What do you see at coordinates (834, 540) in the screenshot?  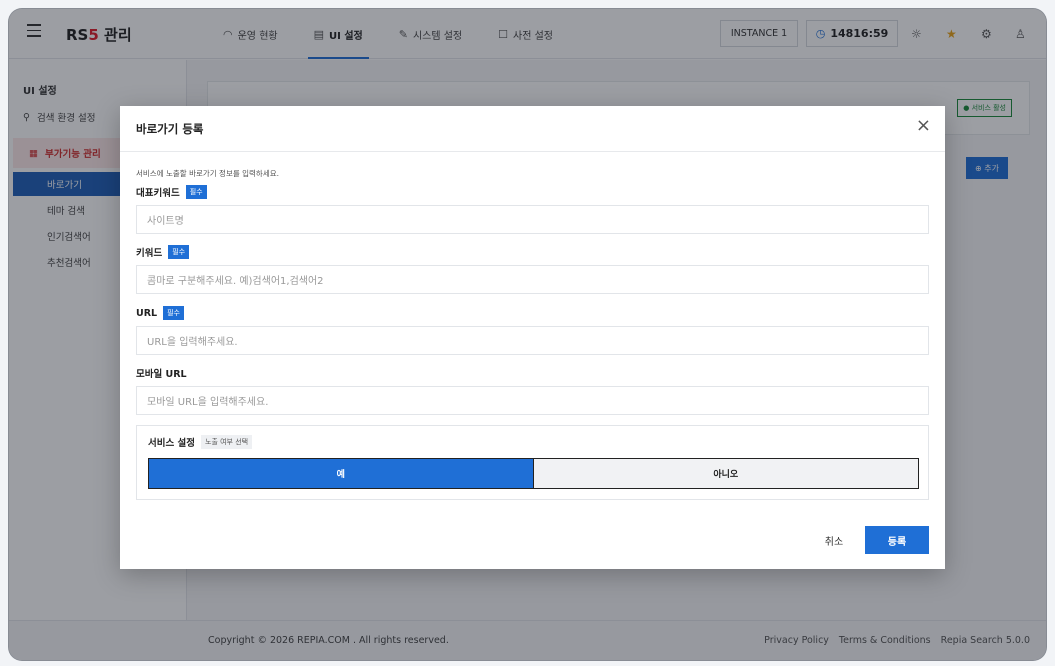 I see `cancel-button: 취소` at bounding box center [834, 540].